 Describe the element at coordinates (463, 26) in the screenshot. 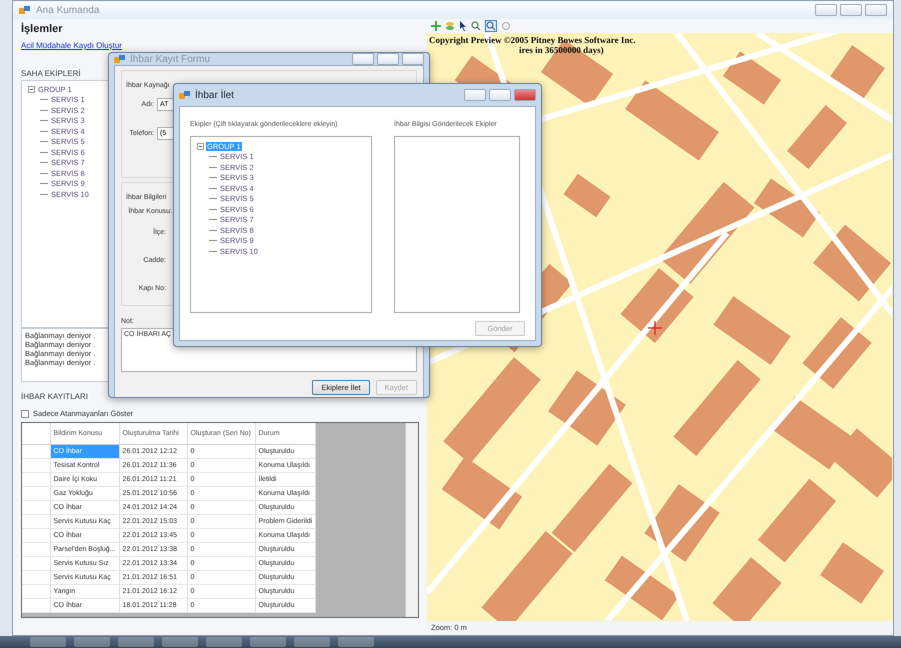

I see `pointer-icon` at that location.